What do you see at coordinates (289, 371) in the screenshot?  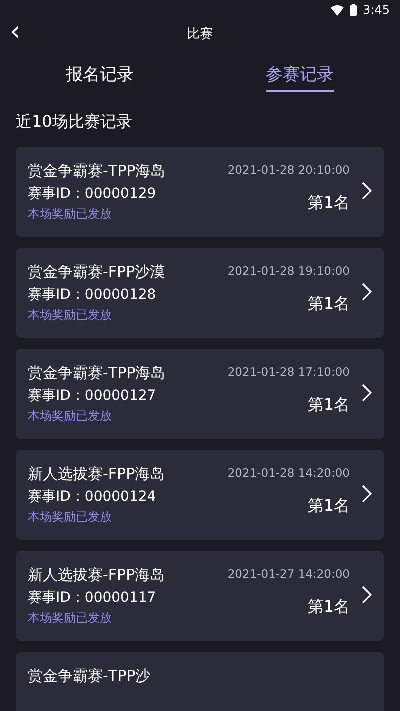 I see `match-time: 2021-01-28 17:10:00` at bounding box center [289, 371].